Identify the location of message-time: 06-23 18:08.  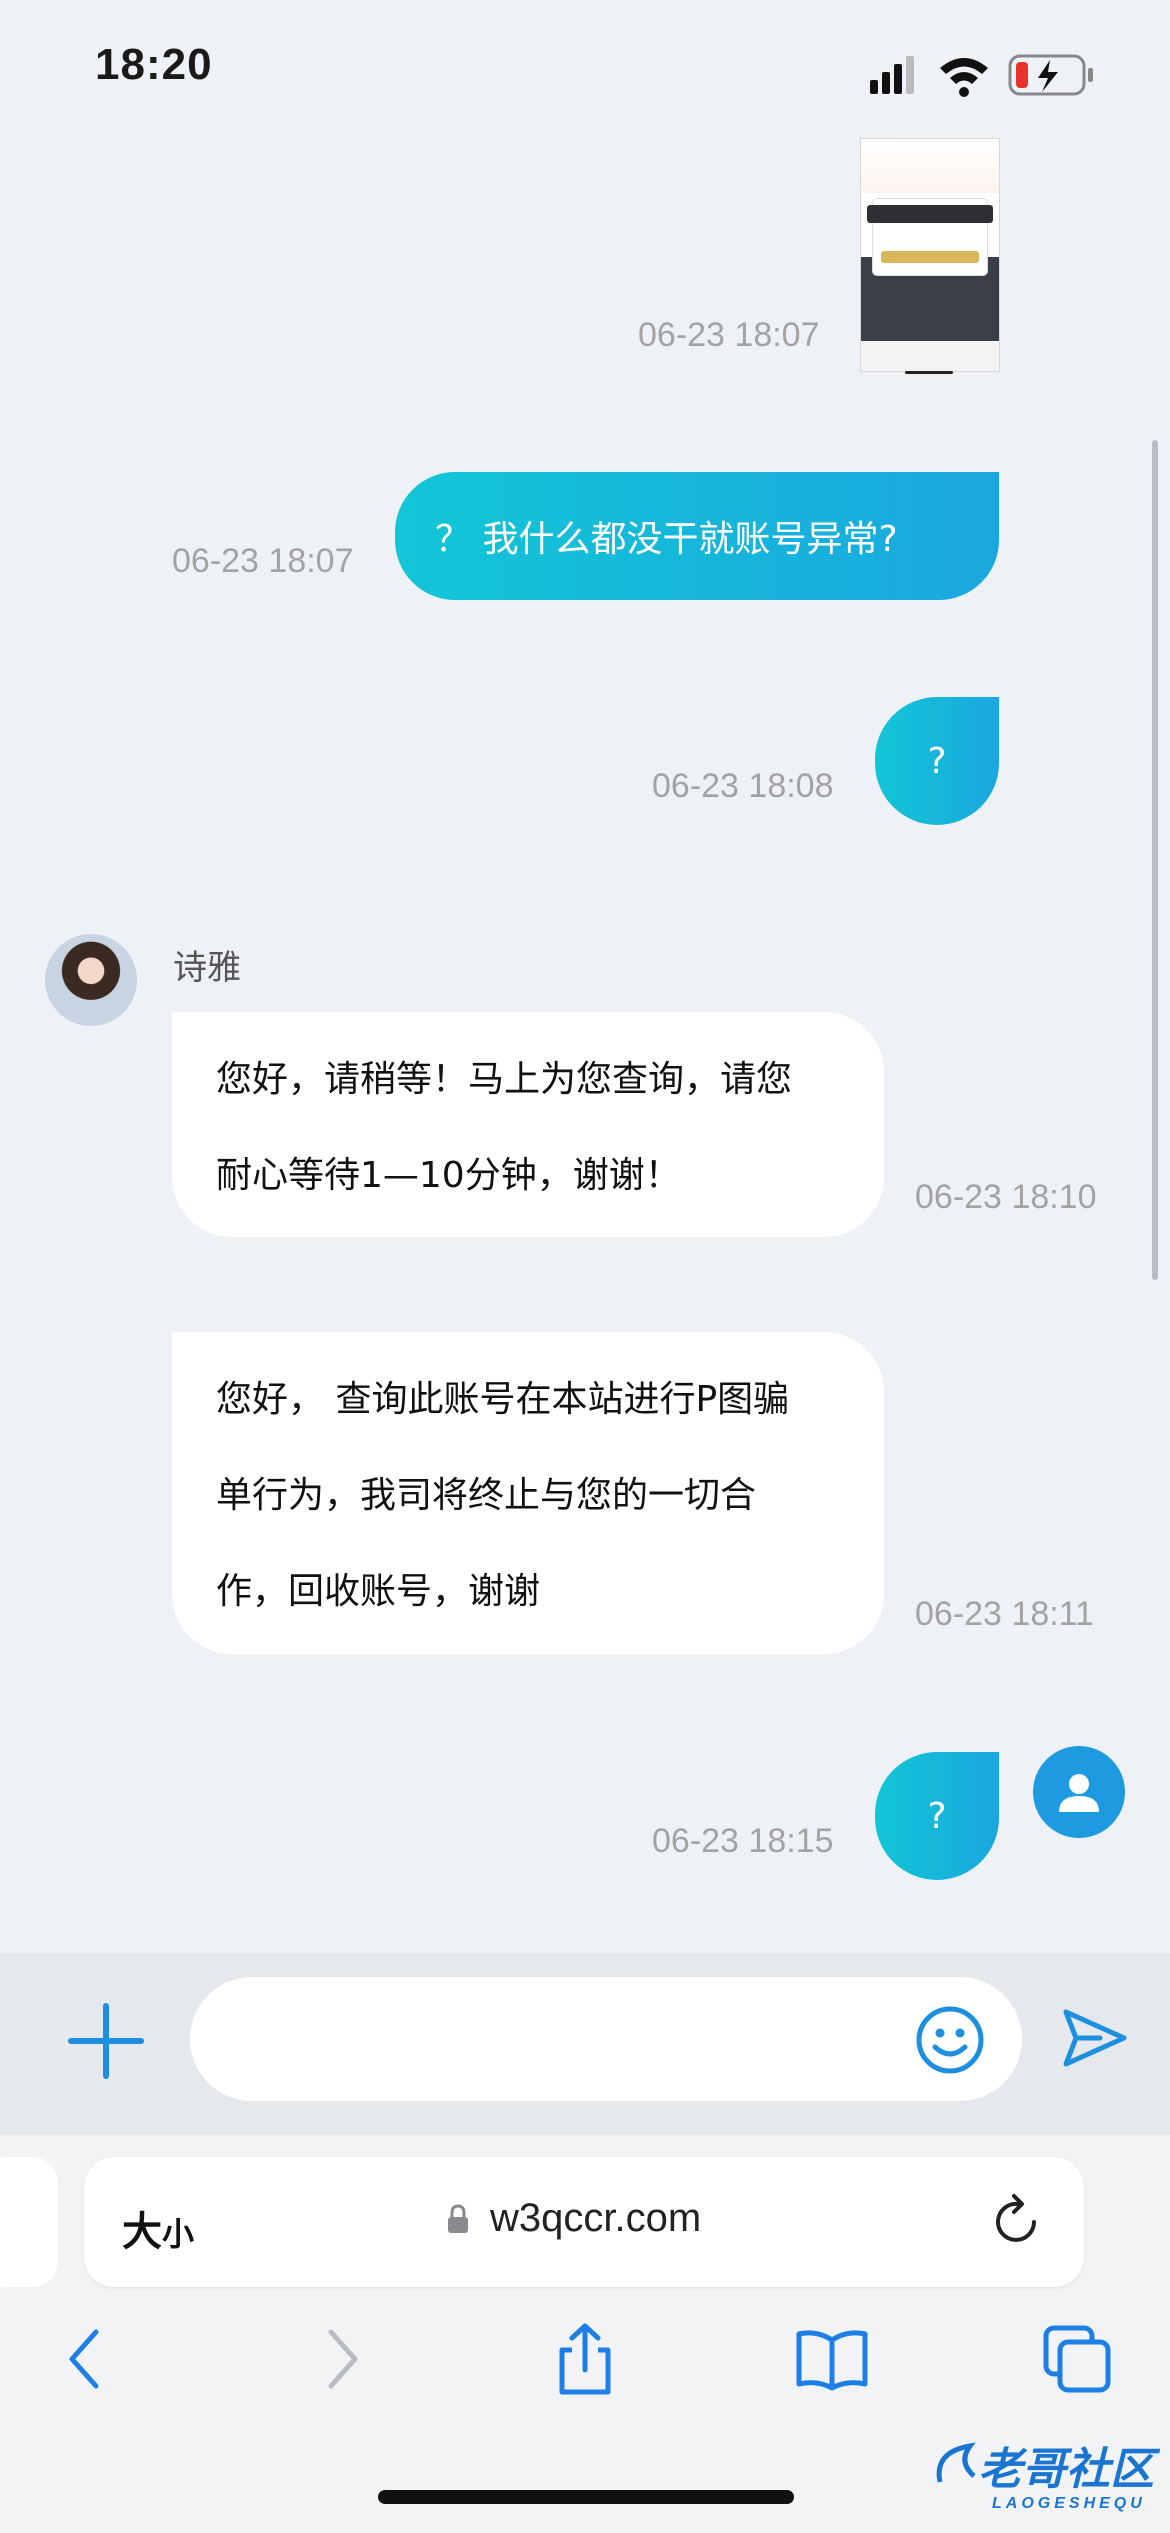
(743, 786).